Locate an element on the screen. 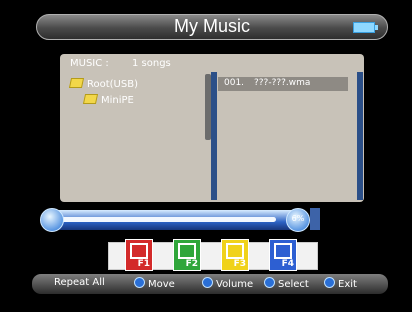  music-header: MUSIC : 1 songs is located at coordinates (212, 63).